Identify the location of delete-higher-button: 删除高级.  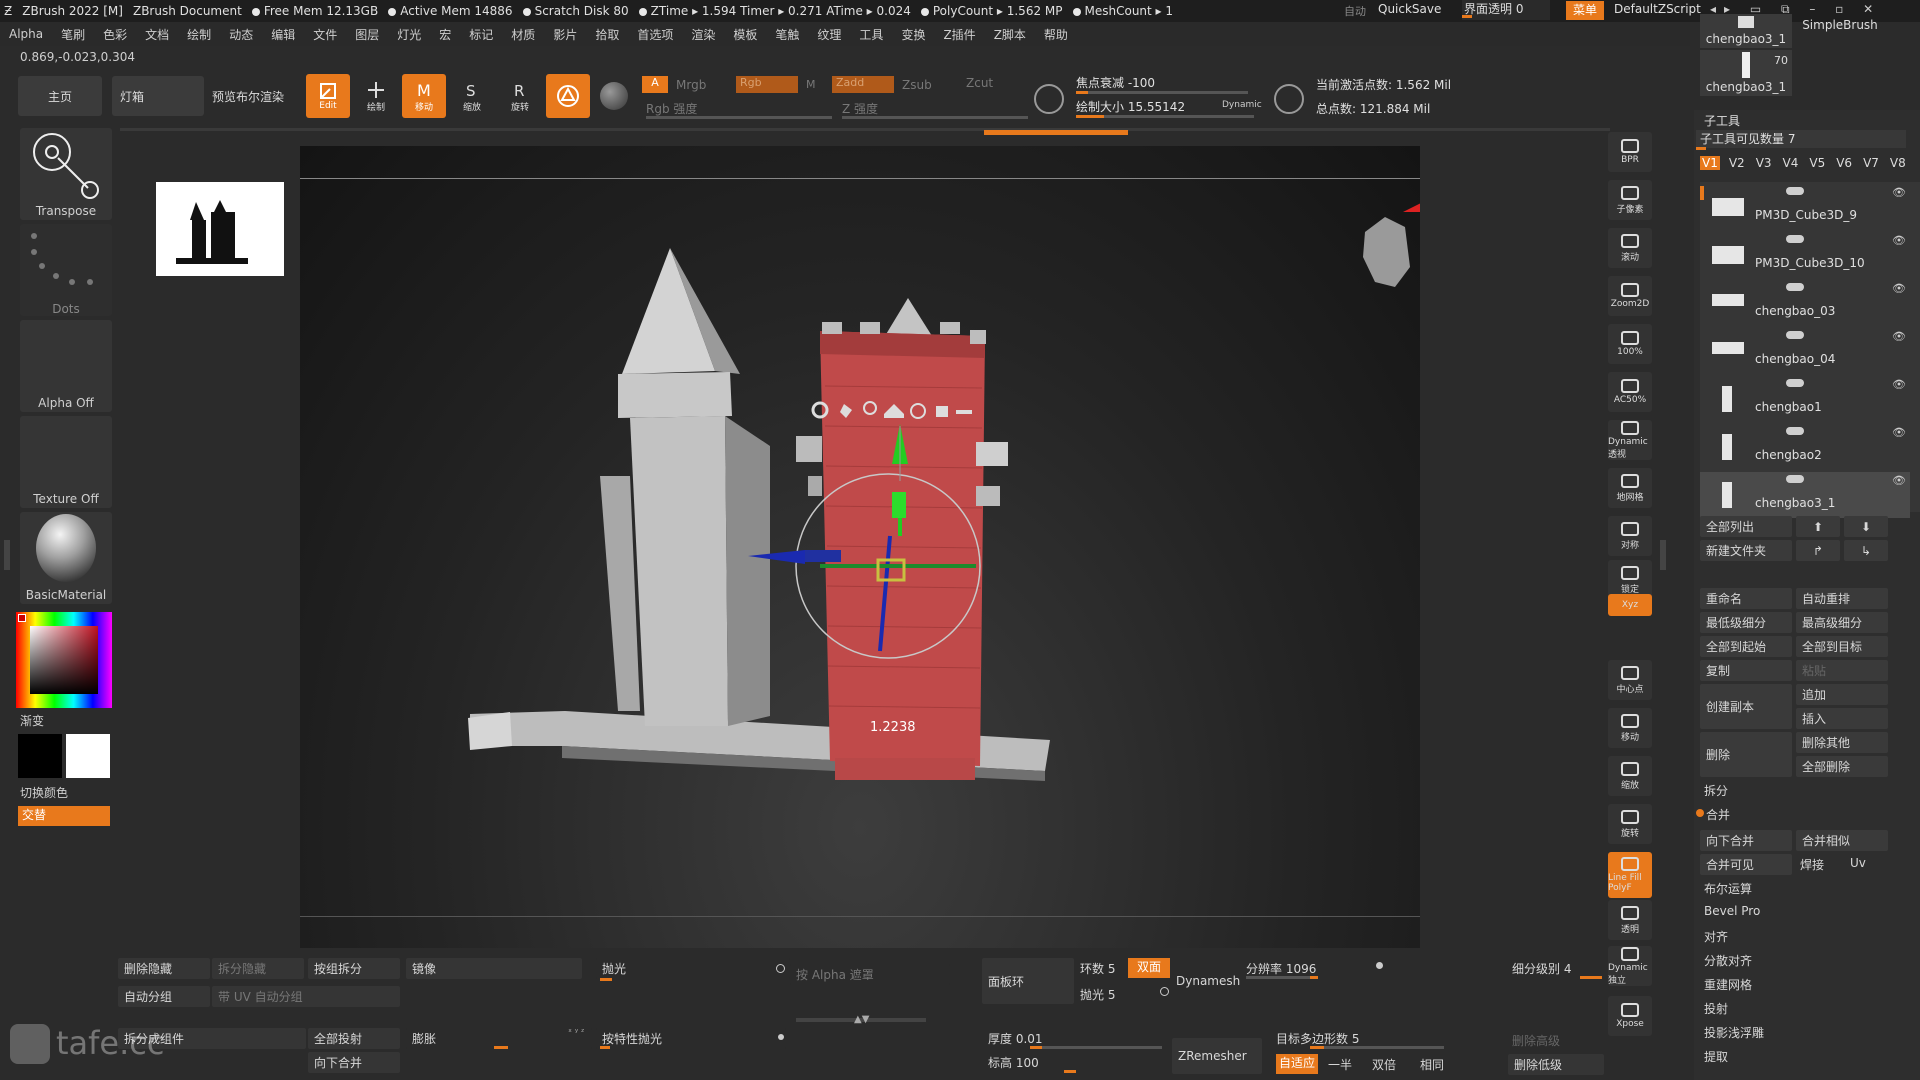
(1536, 1040).